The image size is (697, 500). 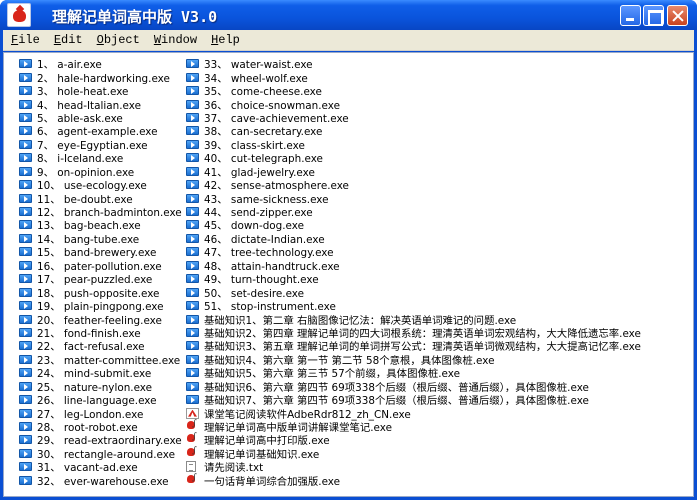 I want to click on file-item: 26、 line-language.exe, so click(x=100, y=400).